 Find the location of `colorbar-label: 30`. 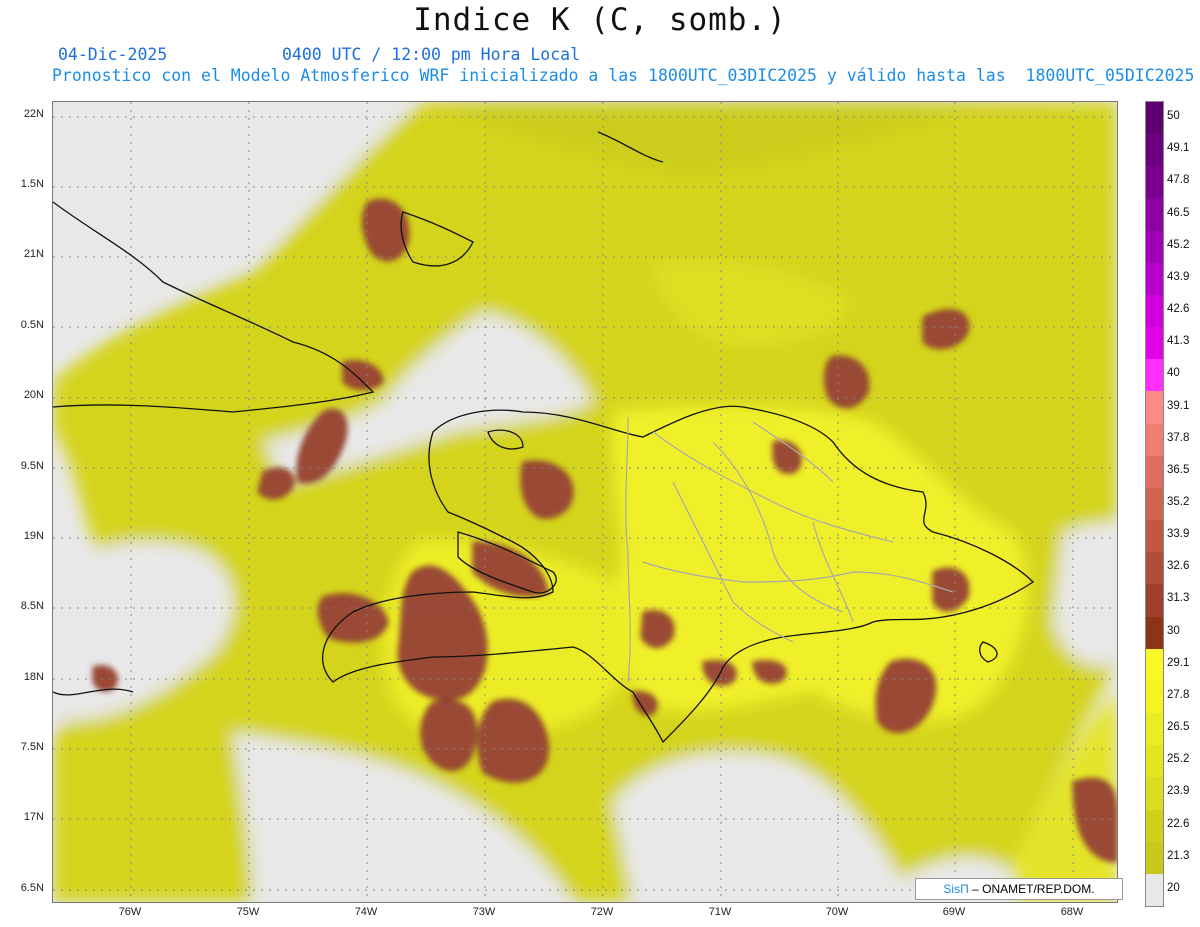

colorbar-label: 30 is located at coordinates (1173, 630).